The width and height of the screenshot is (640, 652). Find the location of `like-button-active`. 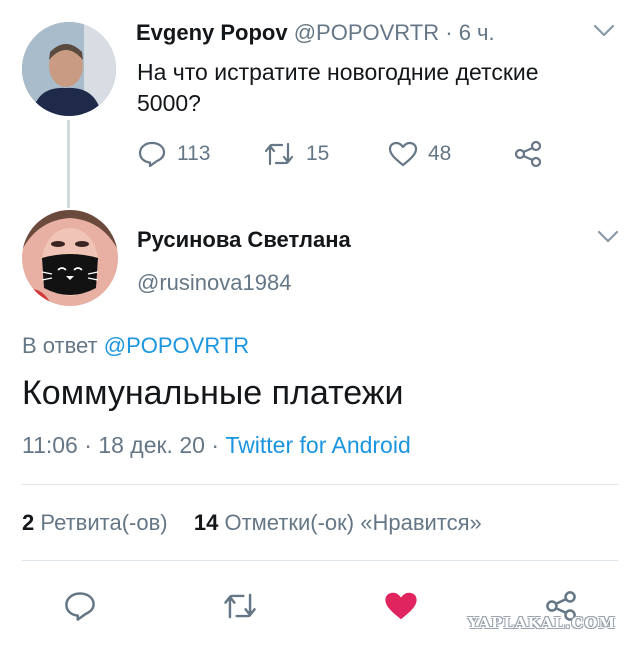

like-button-active is located at coordinates (401, 608).